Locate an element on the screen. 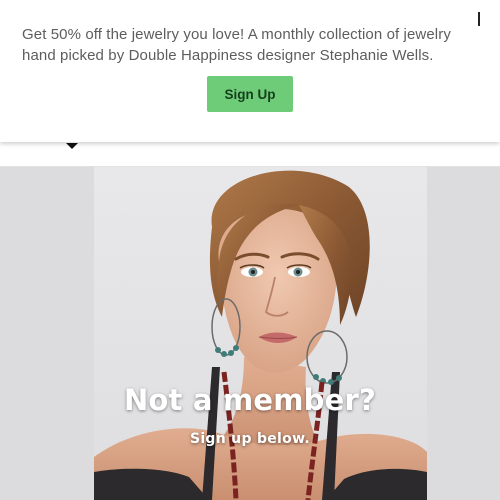 This screenshot has width=500, height=500. hero-title: Not a member? is located at coordinates (250, 400).